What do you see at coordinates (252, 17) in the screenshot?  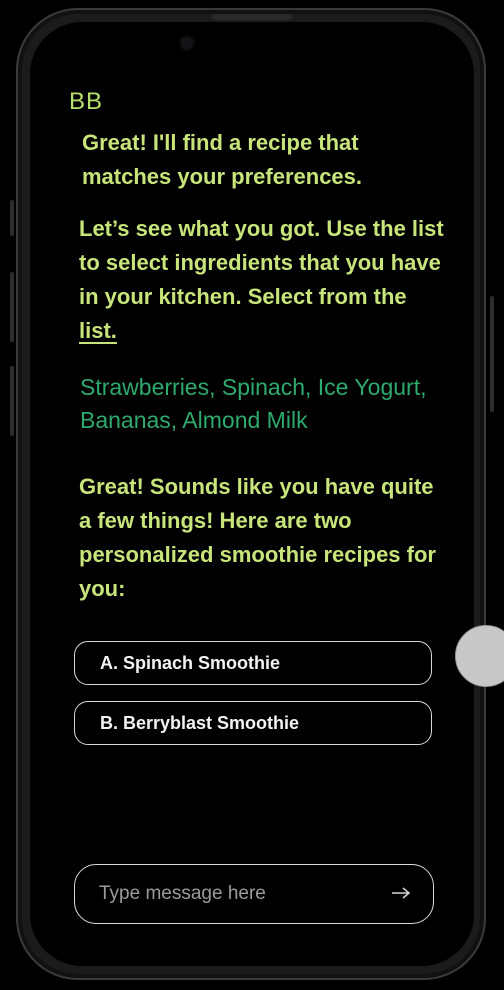 I see `speaker-grille` at bounding box center [252, 17].